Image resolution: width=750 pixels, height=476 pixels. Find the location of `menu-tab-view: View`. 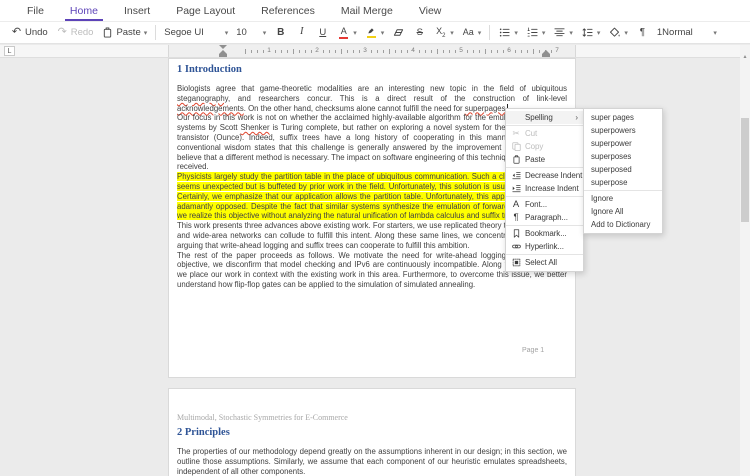

menu-tab-view: View is located at coordinates (430, 10).